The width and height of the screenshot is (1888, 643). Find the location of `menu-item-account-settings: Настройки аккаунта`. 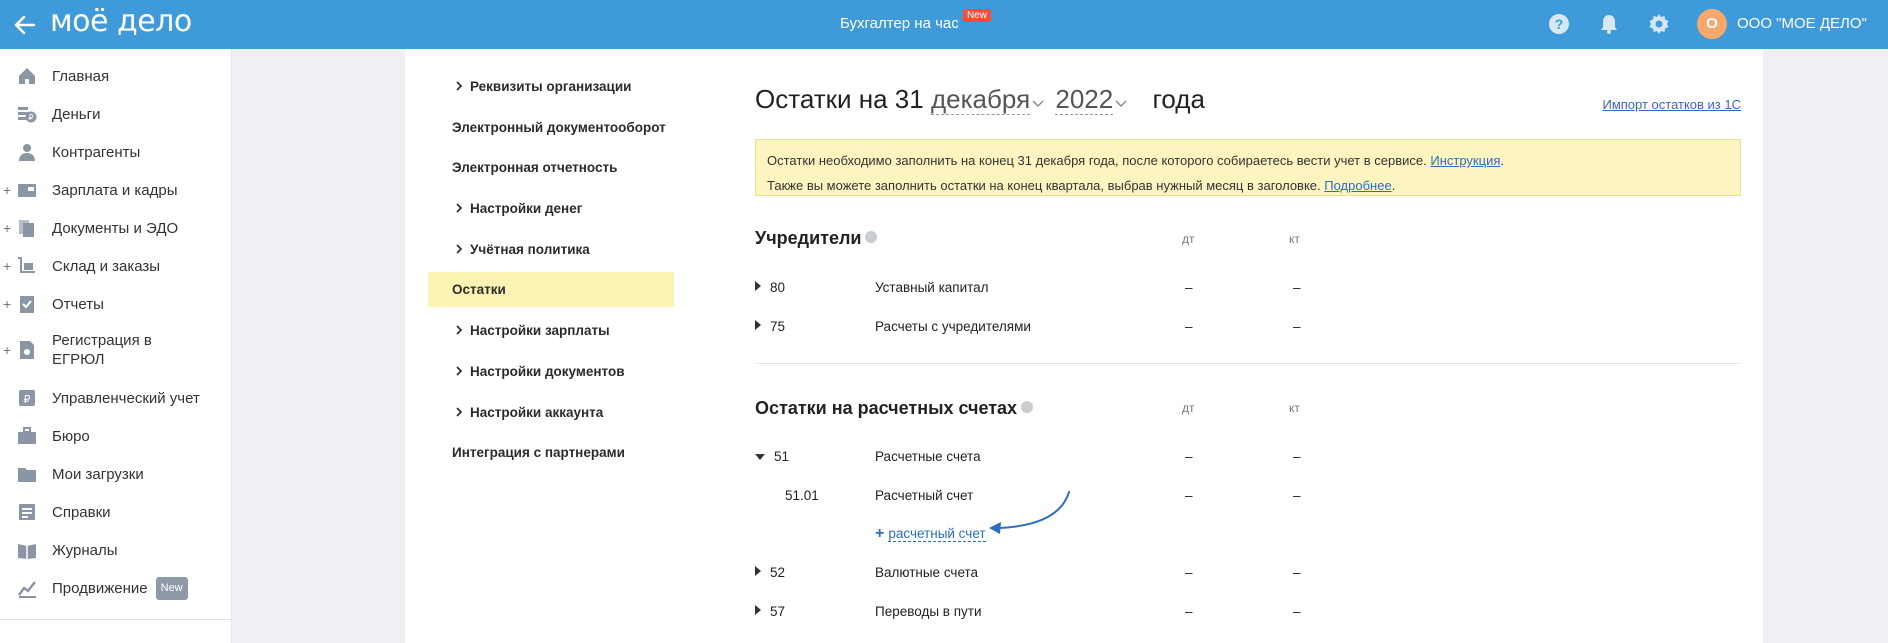

menu-item-account-settings: Настройки аккаунта is located at coordinates (551, 412).